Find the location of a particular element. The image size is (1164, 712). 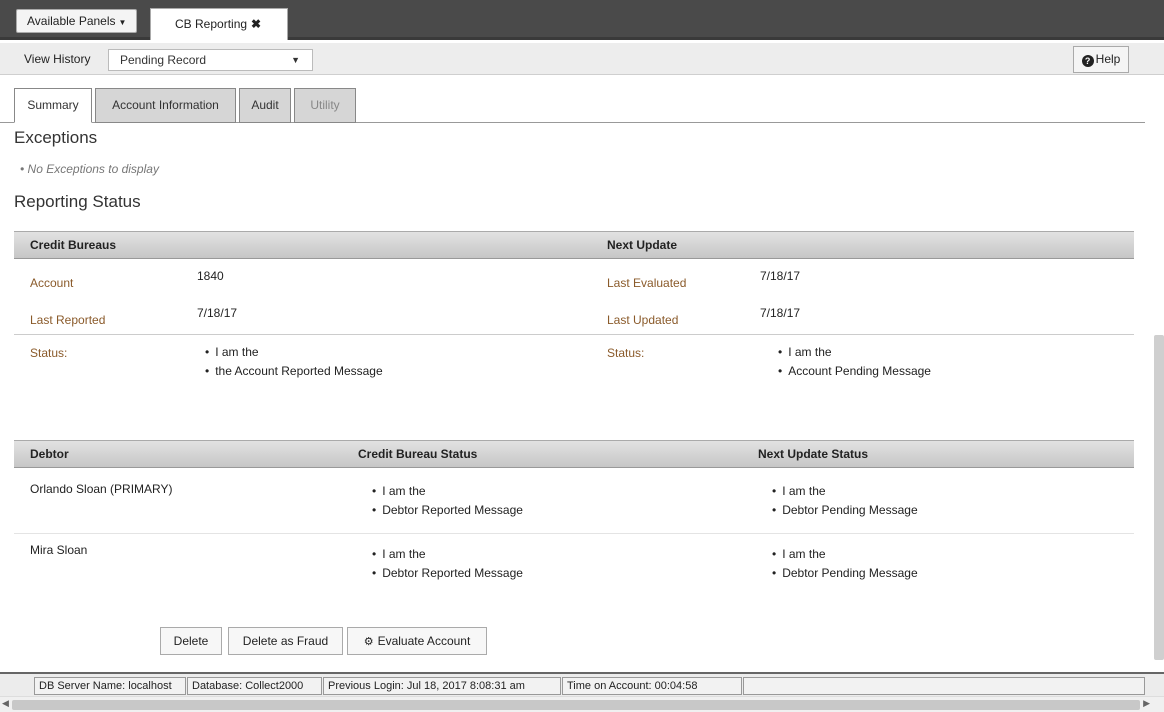

help-label: Help is located at coordinates (1108, 59).